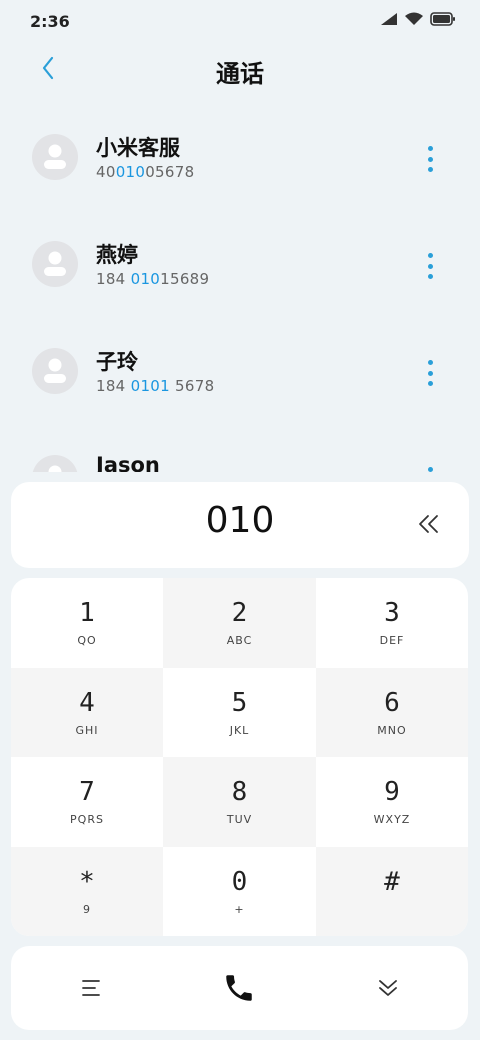 The width and height of the screenshot is (480, 1040). Describe the element at coordinates (389, 19) in the screenshot. I see `signal-icon` at that location.